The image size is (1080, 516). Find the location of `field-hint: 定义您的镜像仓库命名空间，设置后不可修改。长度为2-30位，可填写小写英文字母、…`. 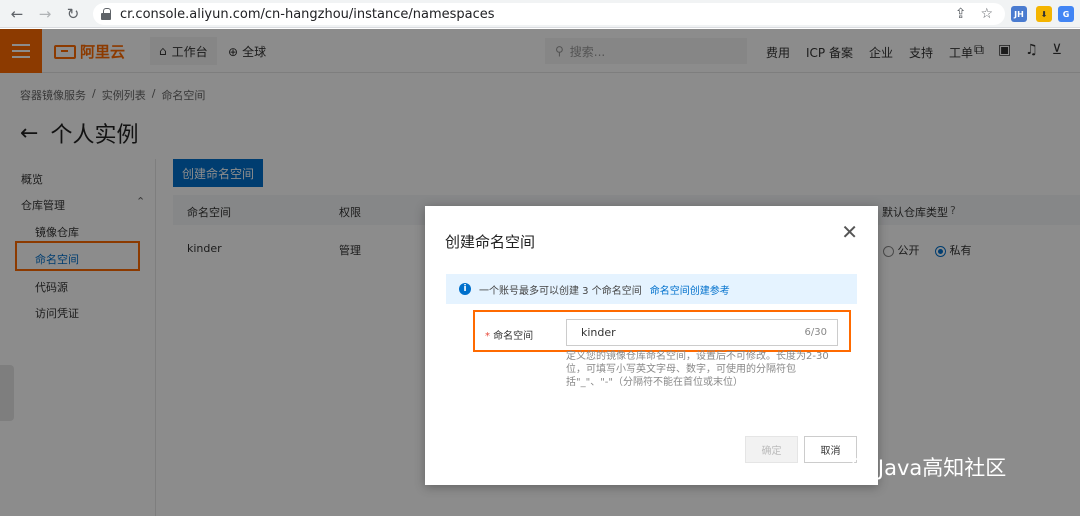

field-hint: 定义您的镜像仓库命名空间，设置后不可修改。长度为2-30位，可填写小写英文字母、… is located at coordinates (697, 369).